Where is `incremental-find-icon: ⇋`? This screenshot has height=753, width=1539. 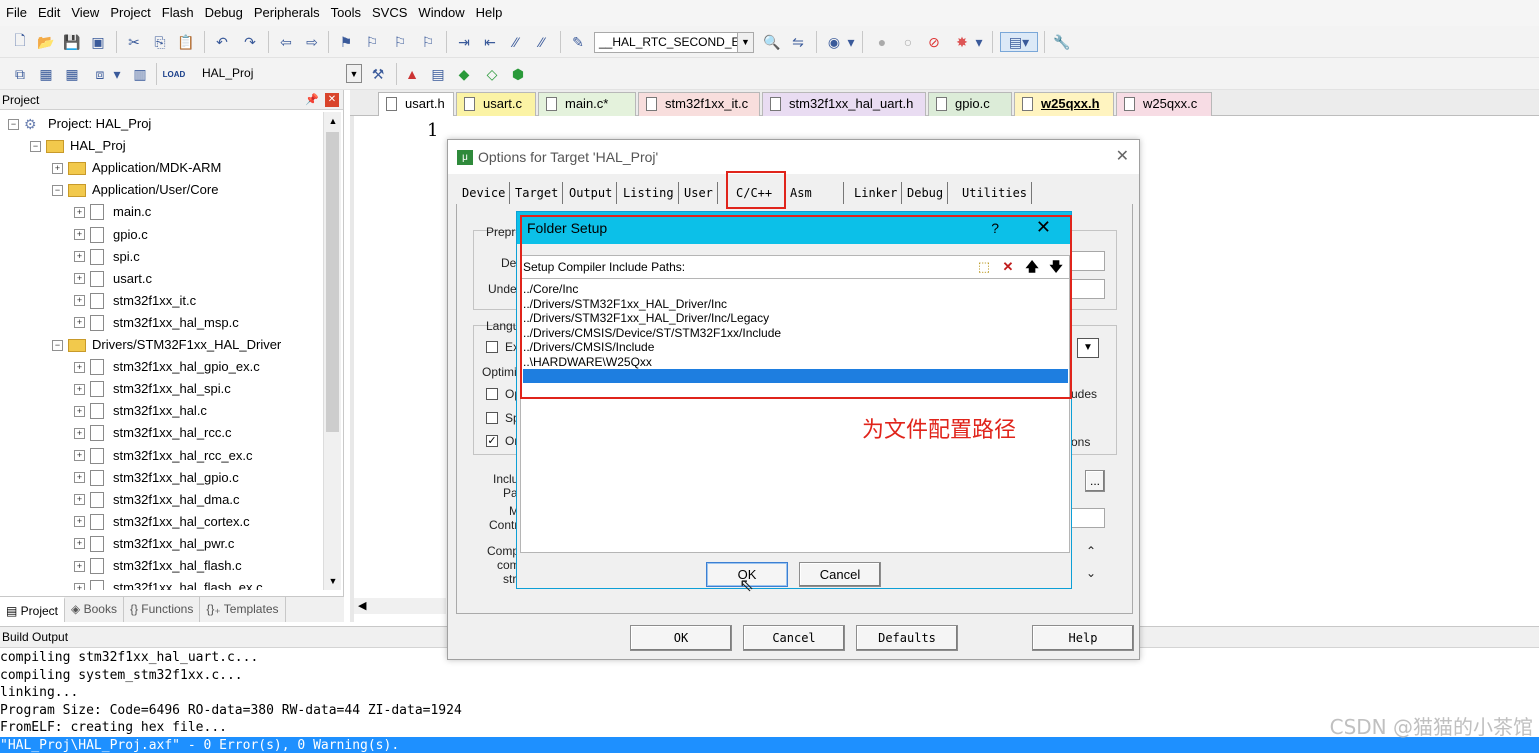
incremental-find-icon: ⇋ is located at coordinates (798, 42).